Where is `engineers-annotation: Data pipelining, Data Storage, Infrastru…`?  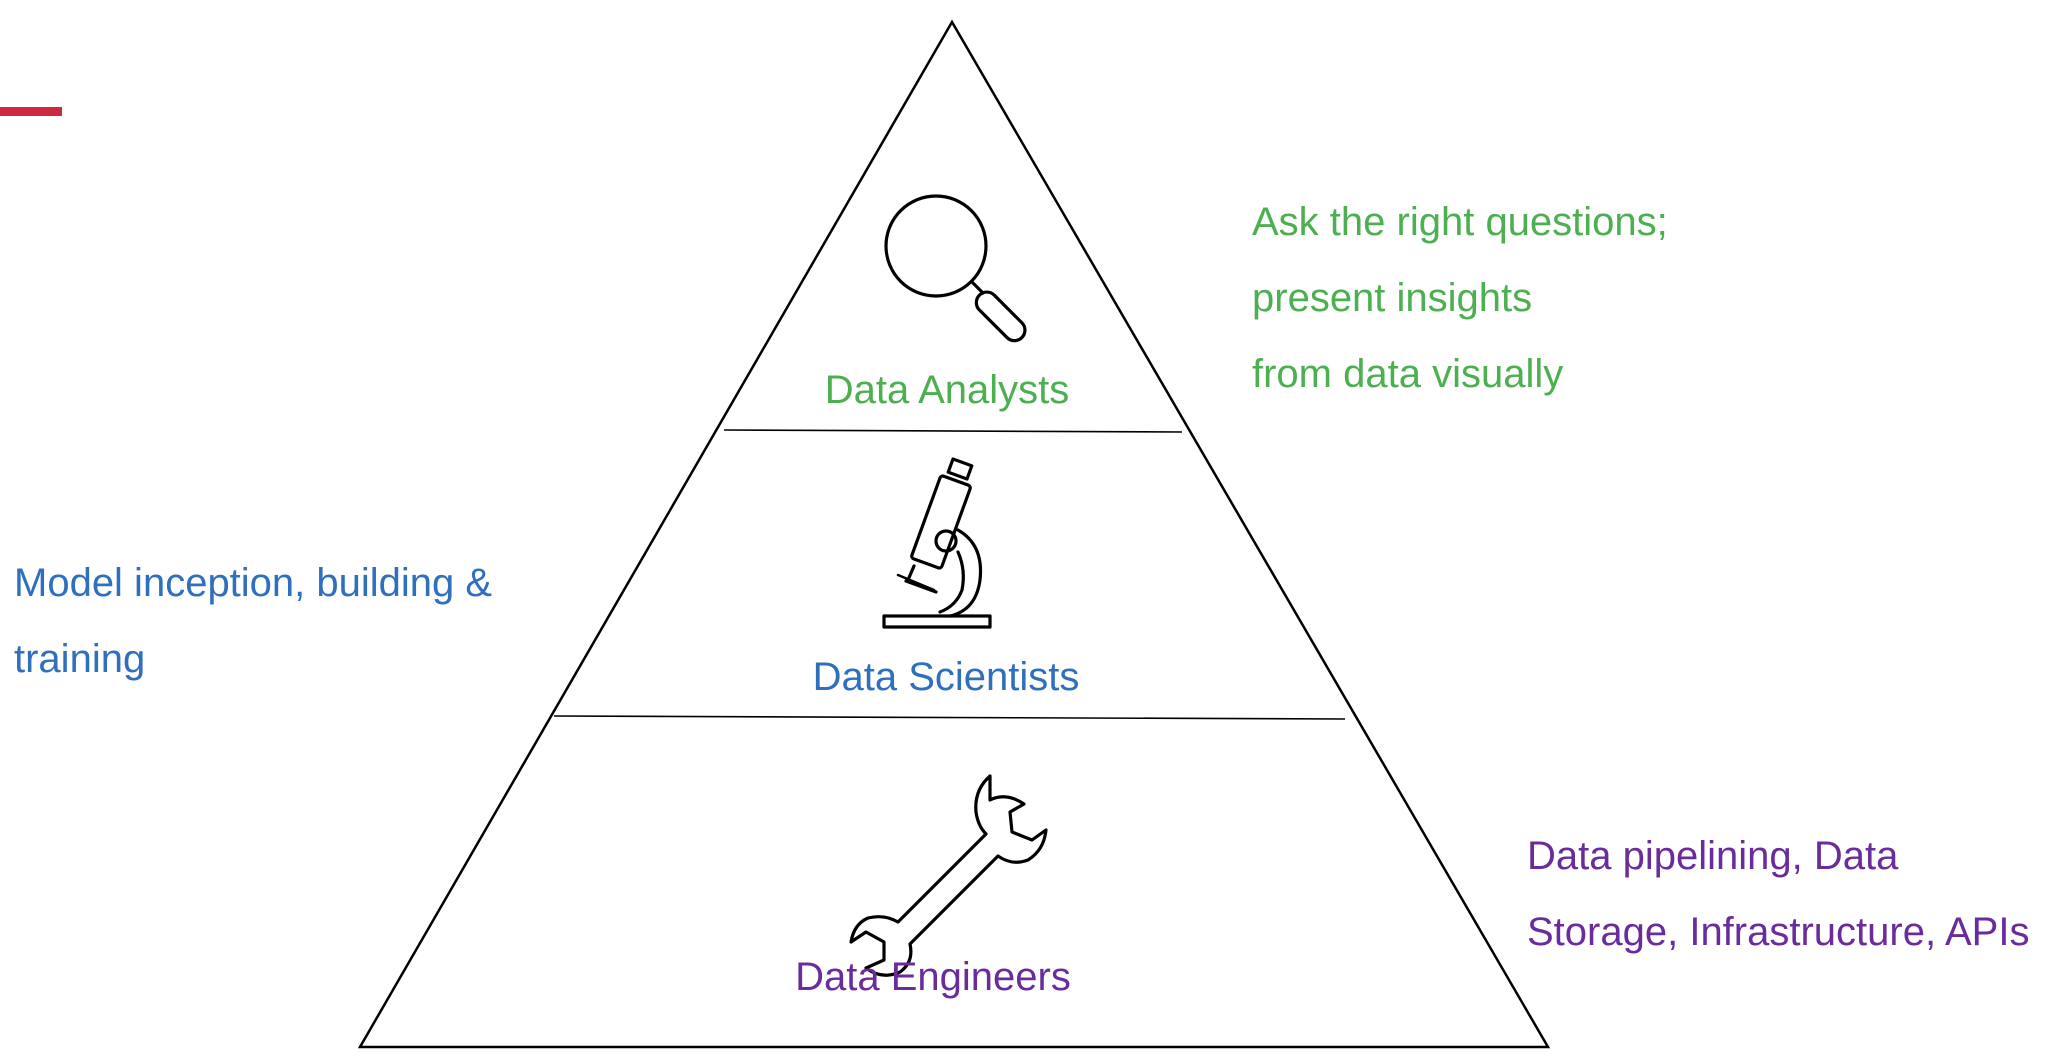 engineers-annotation: Data pipelining, Data Storage, Infrastru… is located at coordinates (1778, 894).